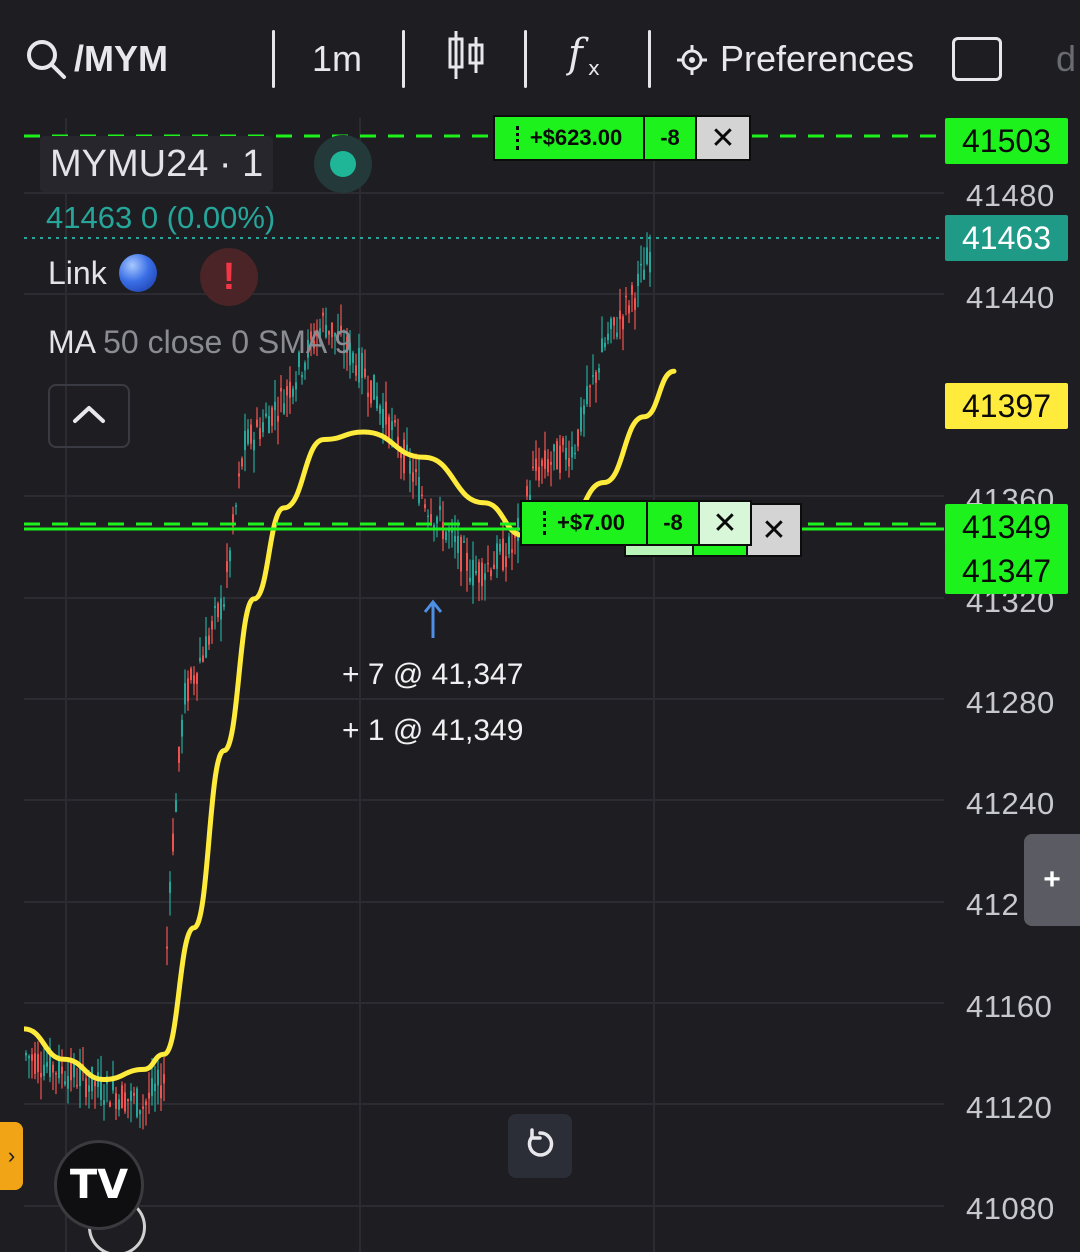 The image size is (1080, 1252). I want to click on fill-label: + 7 @ 41,347, so click(433, 674).